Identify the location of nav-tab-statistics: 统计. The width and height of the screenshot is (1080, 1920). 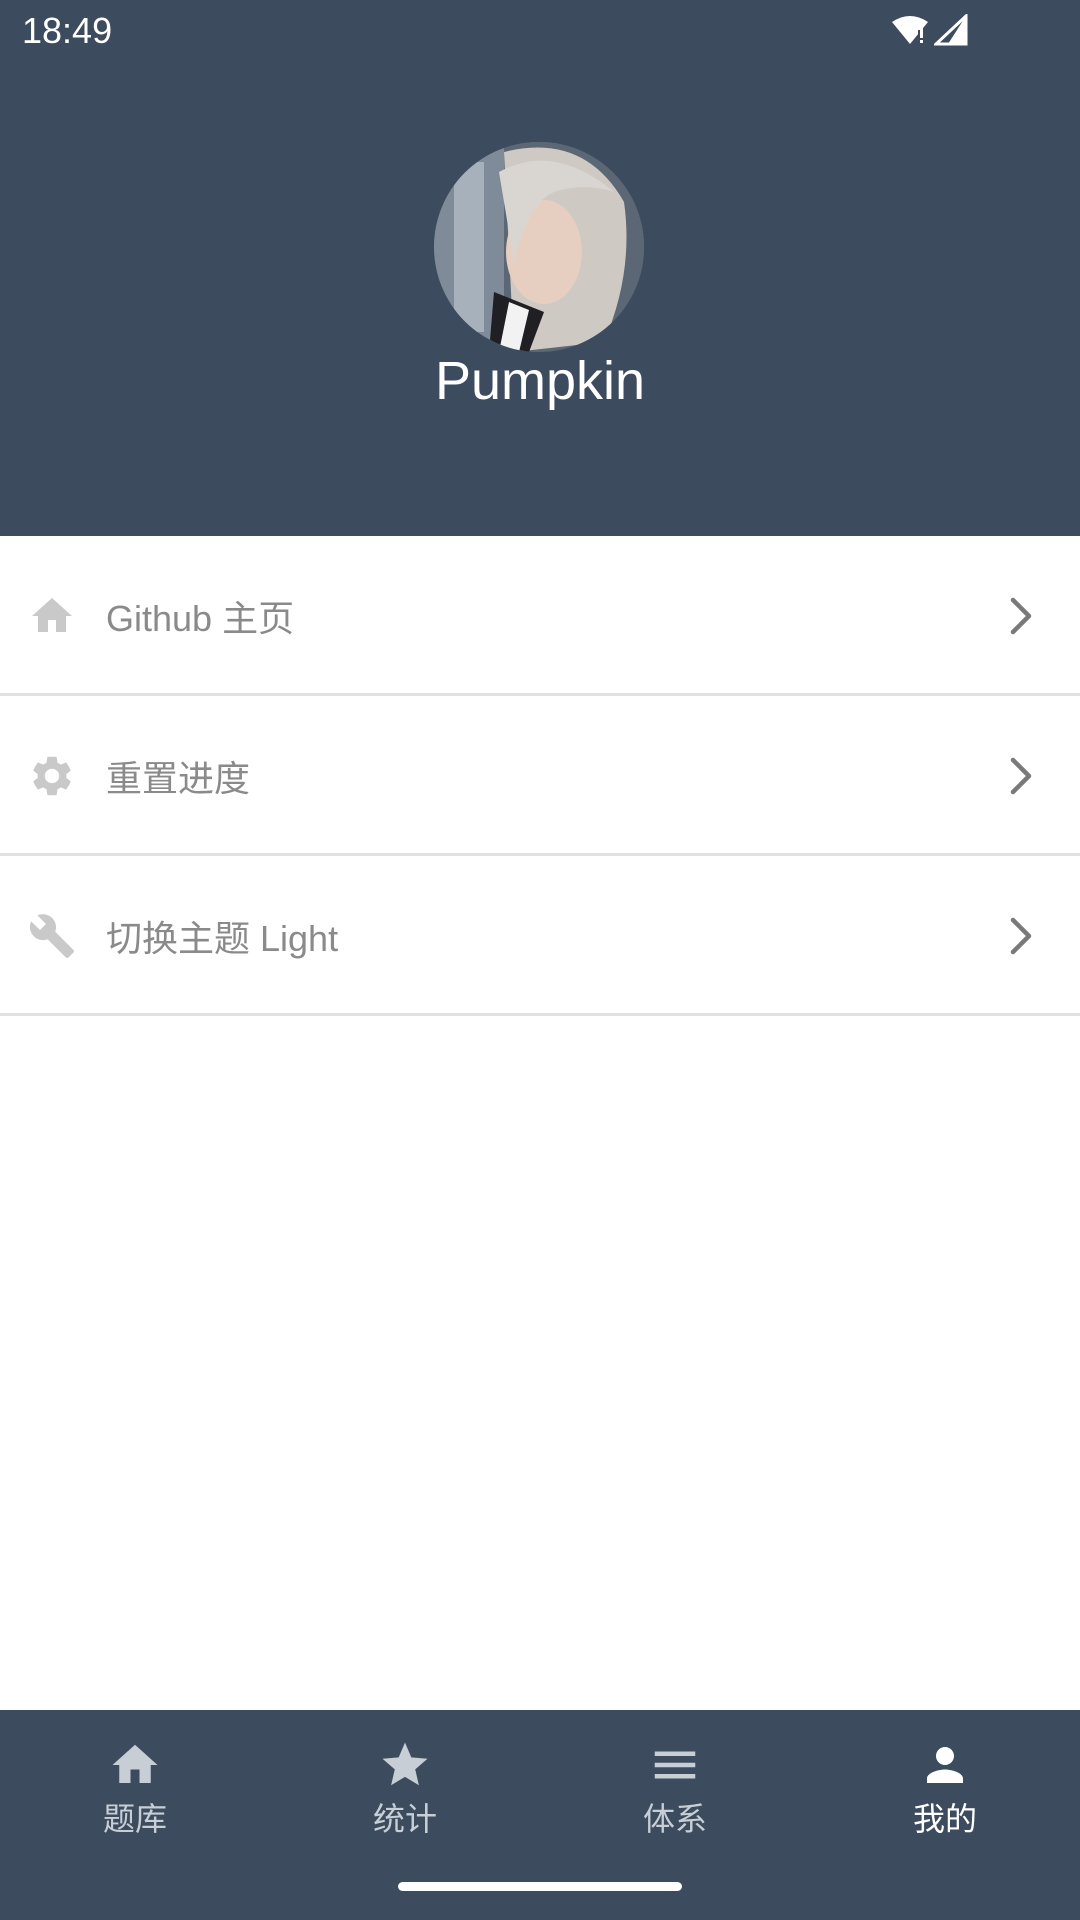
(405, 1793).